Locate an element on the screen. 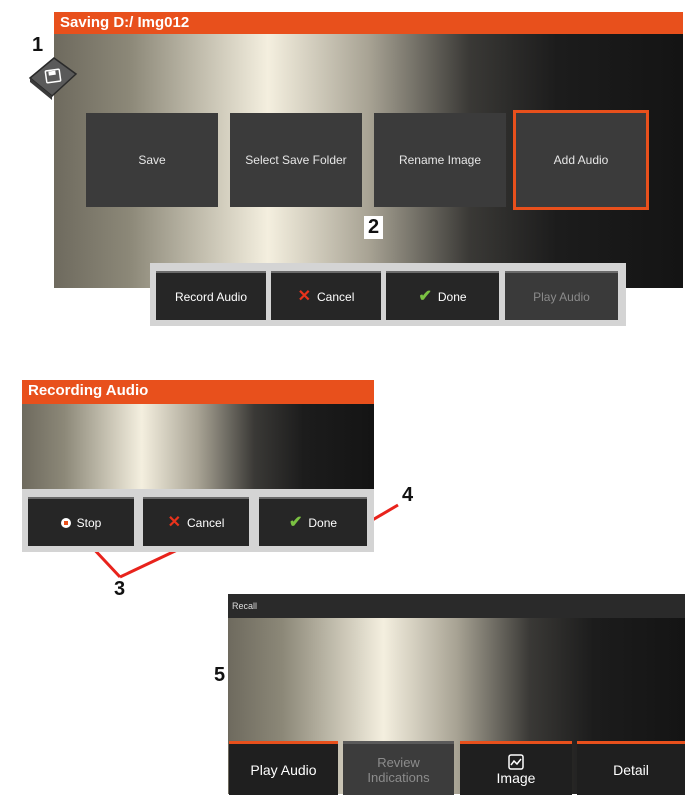  menu-rename-image: Rename Image is located at coordinates (440, 160).